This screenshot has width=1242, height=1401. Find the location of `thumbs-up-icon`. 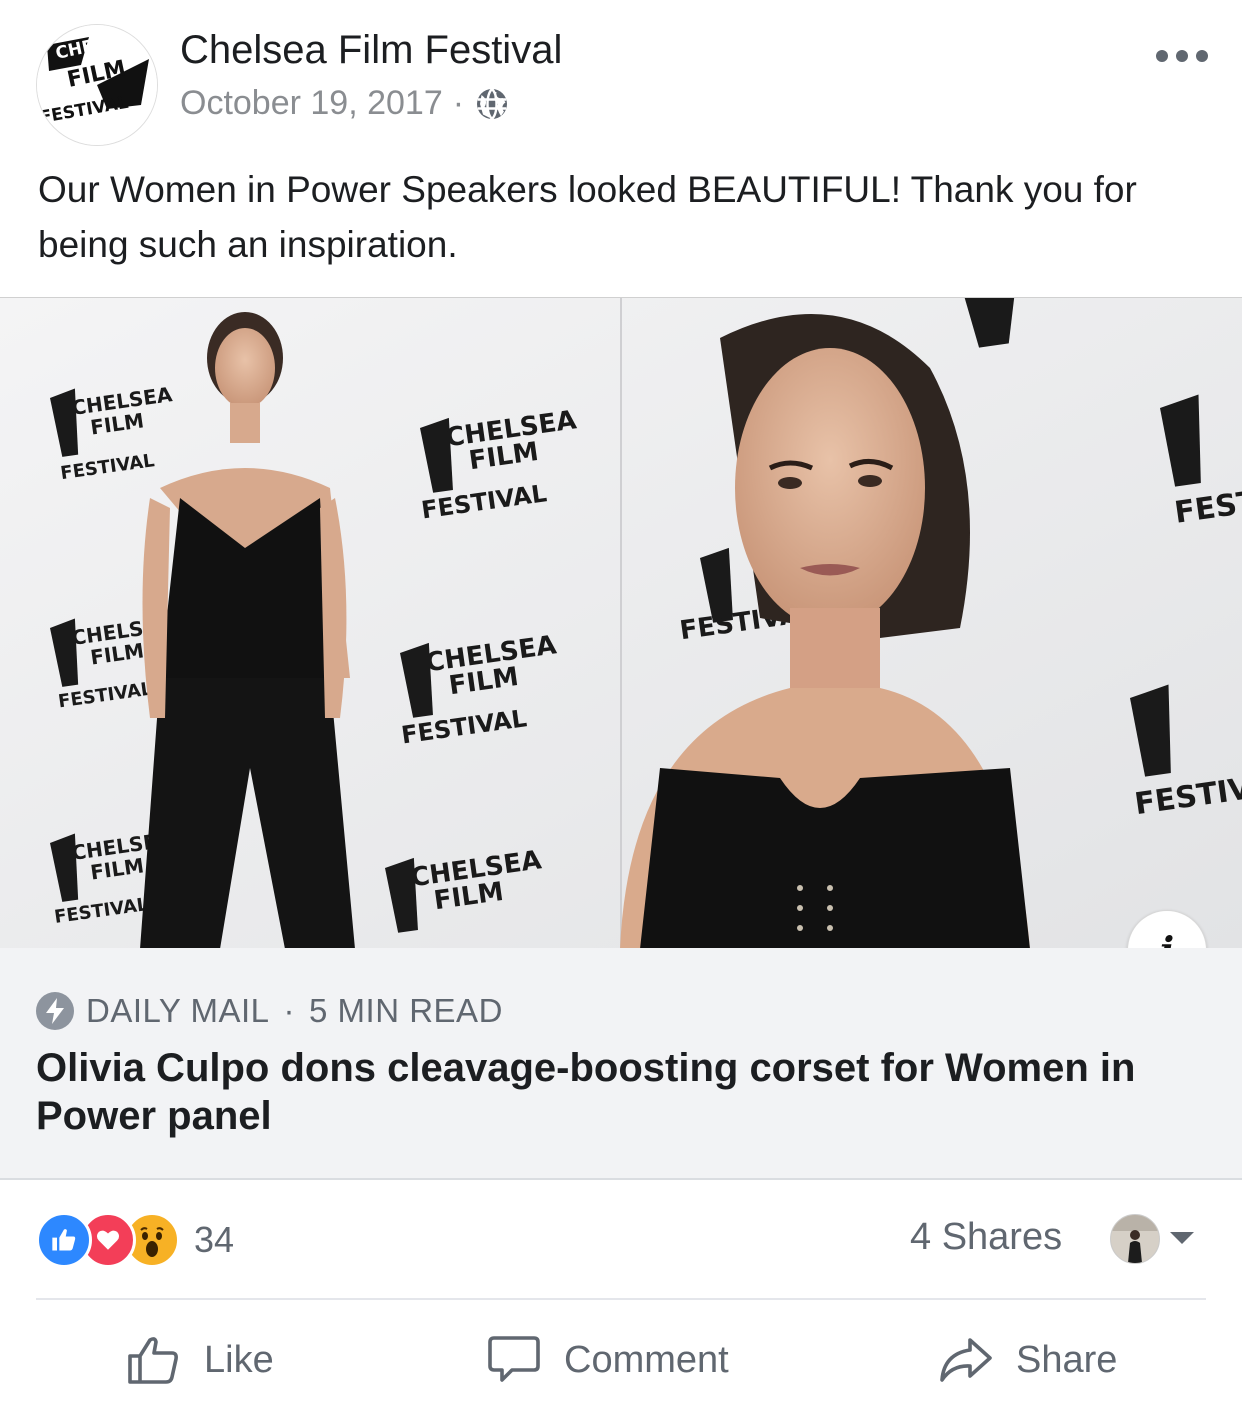

thumbs-up-icon is located at coordinates (153, 1360).